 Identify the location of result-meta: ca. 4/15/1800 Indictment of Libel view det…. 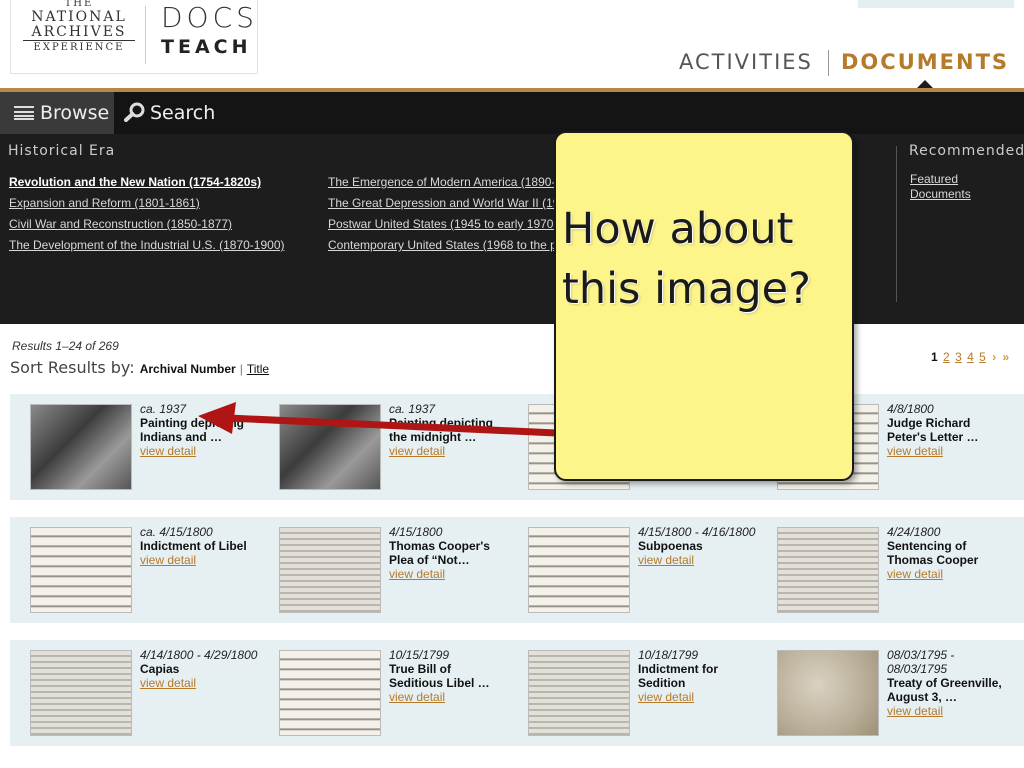
(199, 546).